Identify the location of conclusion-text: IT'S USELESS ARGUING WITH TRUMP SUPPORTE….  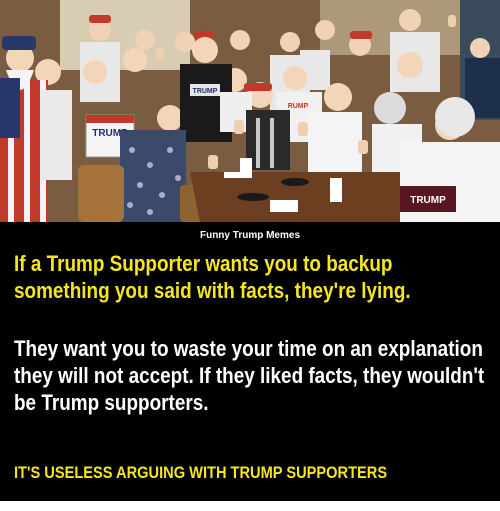
(201, 472).